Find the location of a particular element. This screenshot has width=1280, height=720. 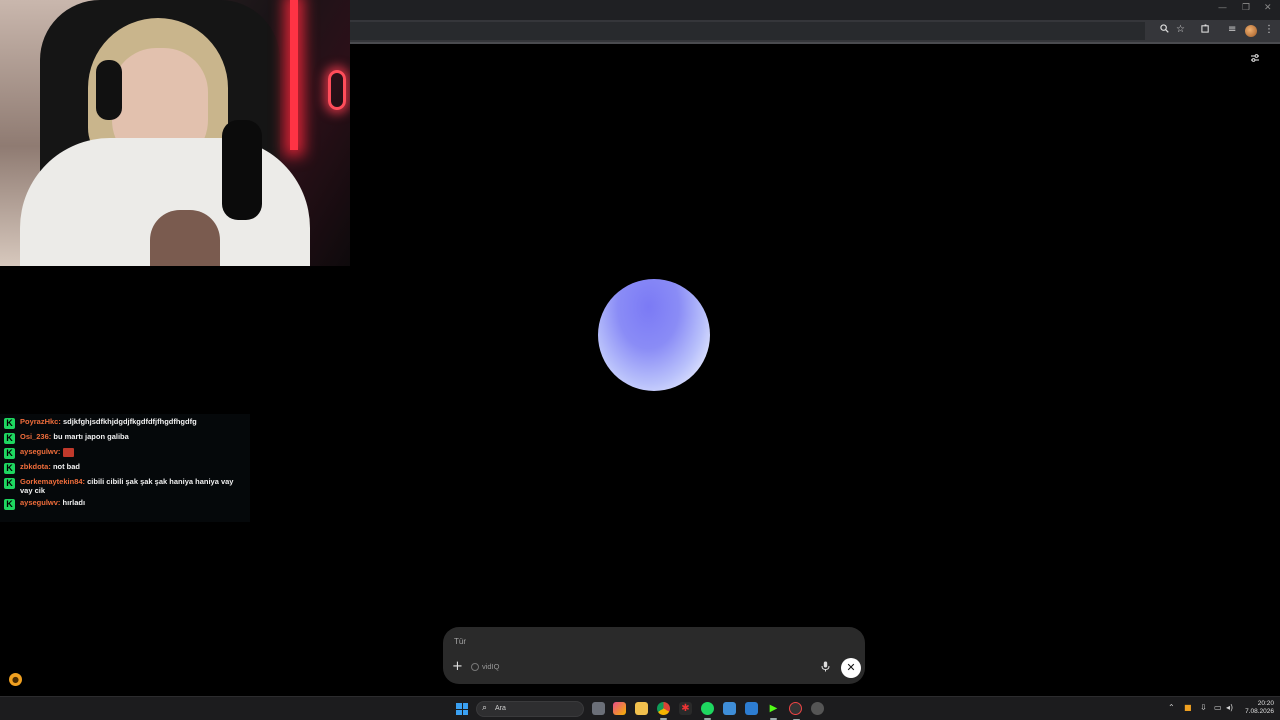

microphone-button is located at coordinates (825, 668).